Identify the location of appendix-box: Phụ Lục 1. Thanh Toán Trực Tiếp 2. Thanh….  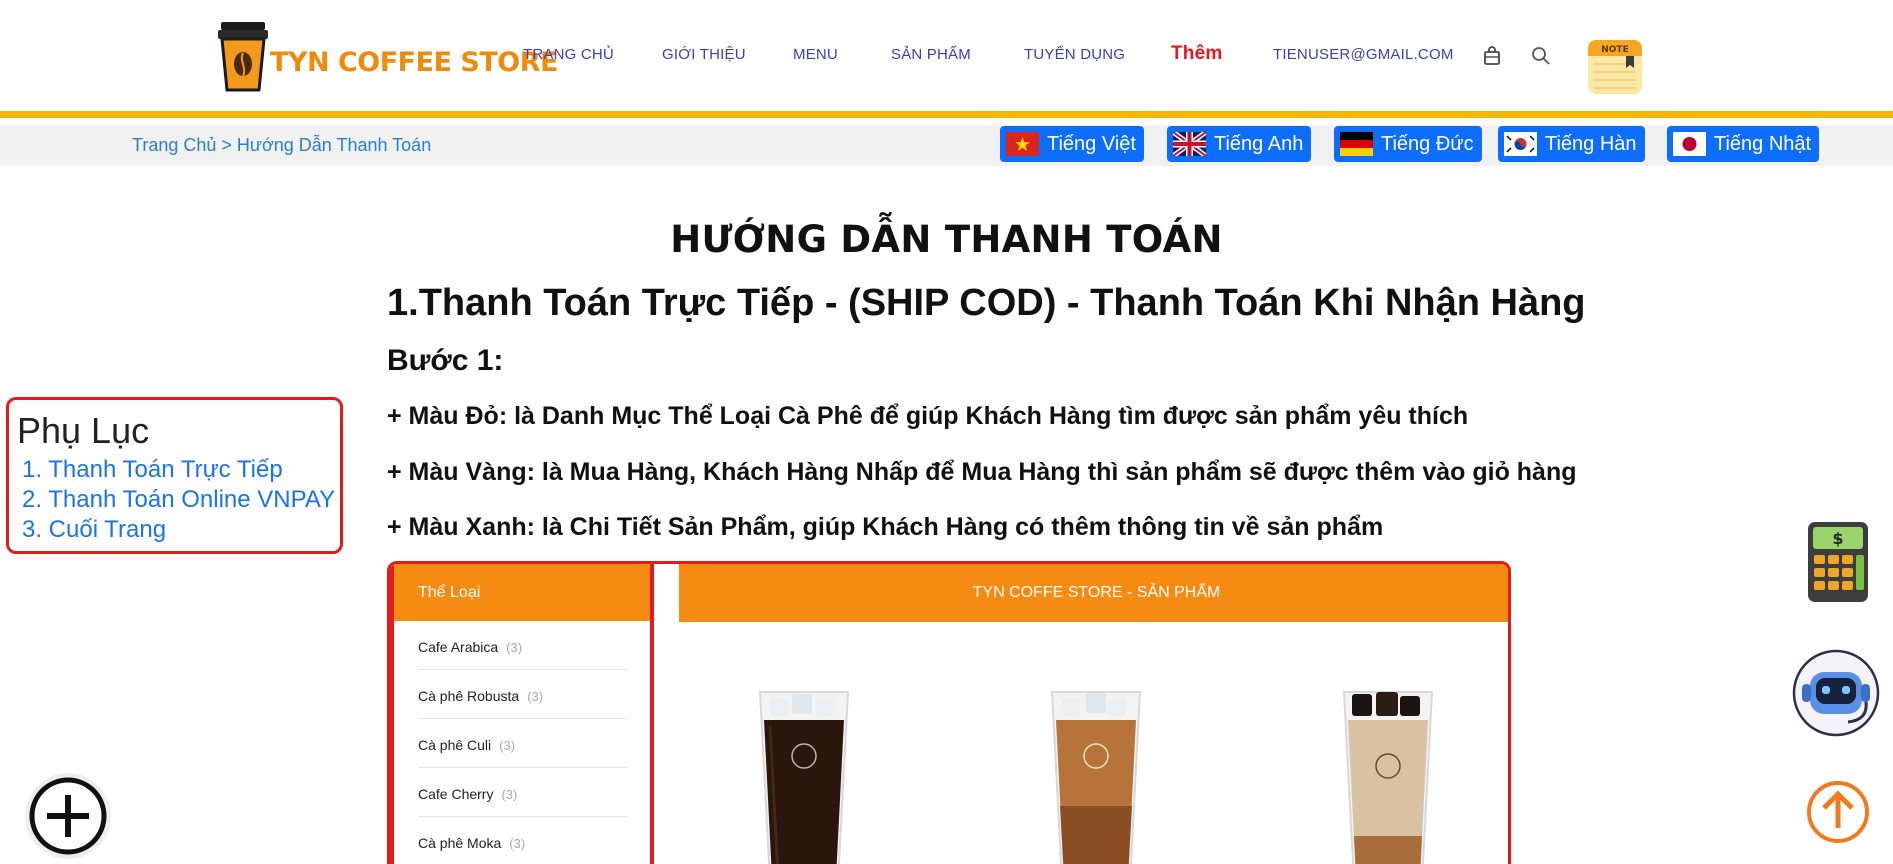
(174, 475).